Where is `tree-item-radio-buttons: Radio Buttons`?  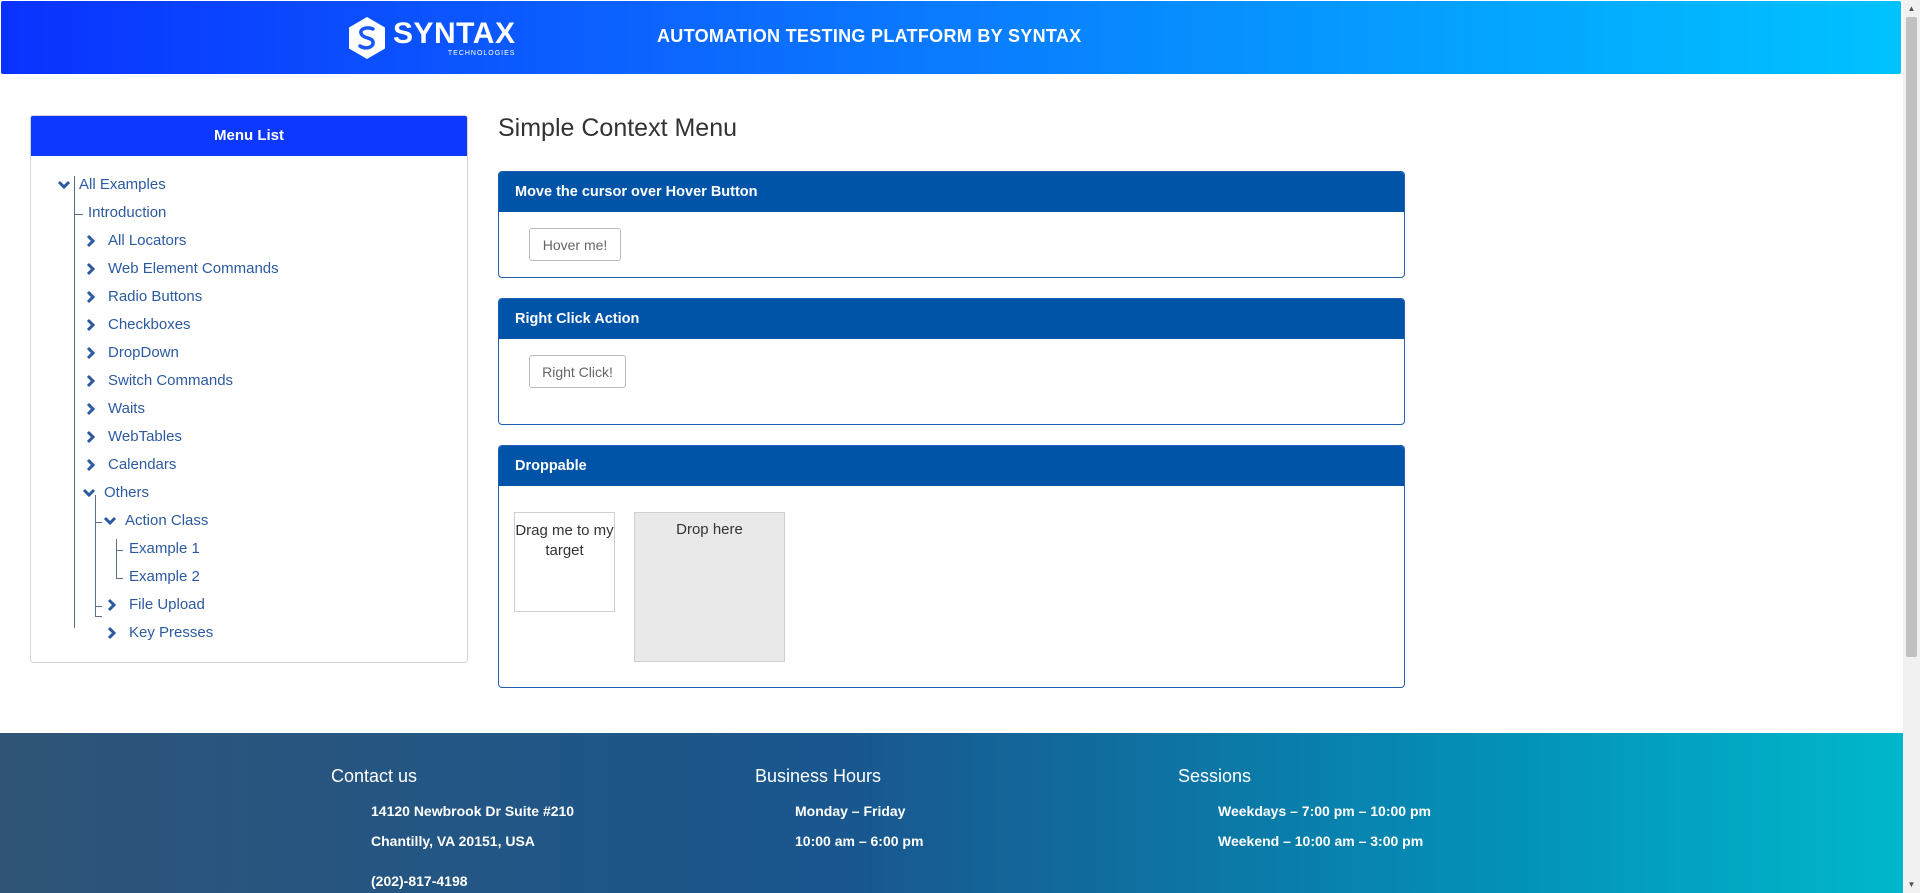
tree-item-radio-buttons: Radio Buttons is located at coordinates (144, 296).